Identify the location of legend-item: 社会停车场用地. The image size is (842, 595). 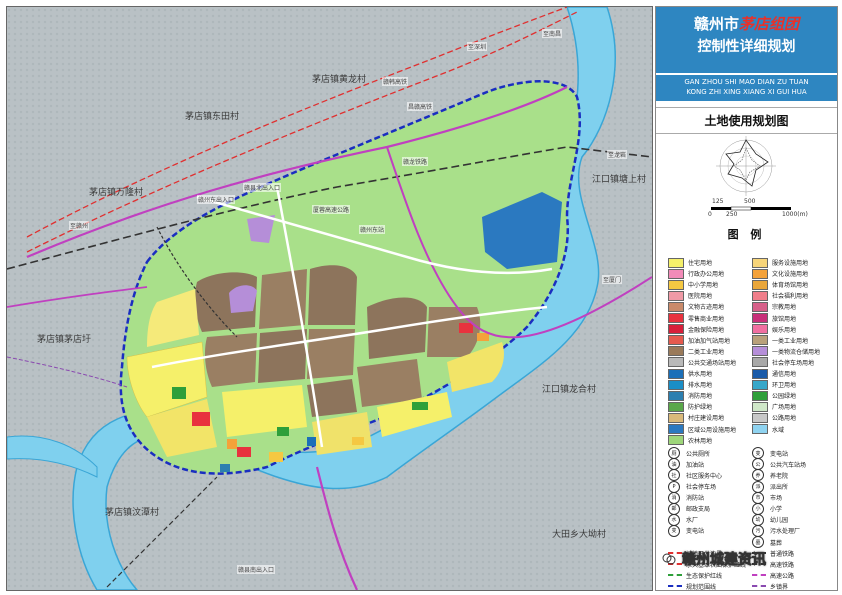
(783, 362).